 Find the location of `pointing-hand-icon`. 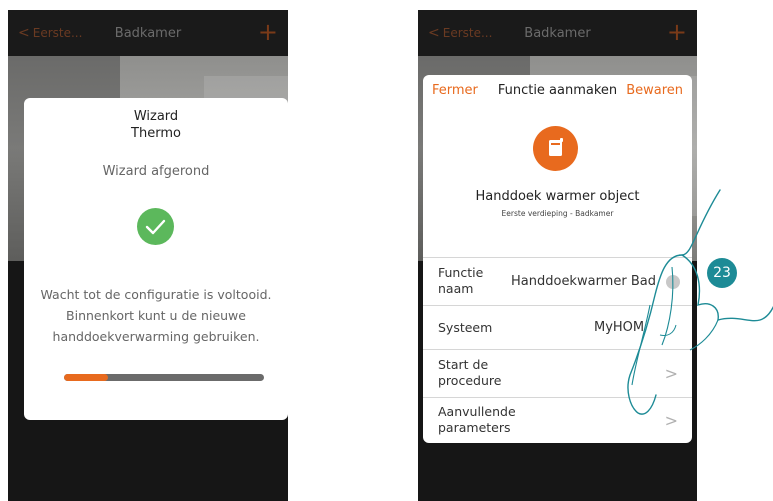

pointing-hand-icon is located at coordinates (700, 302).